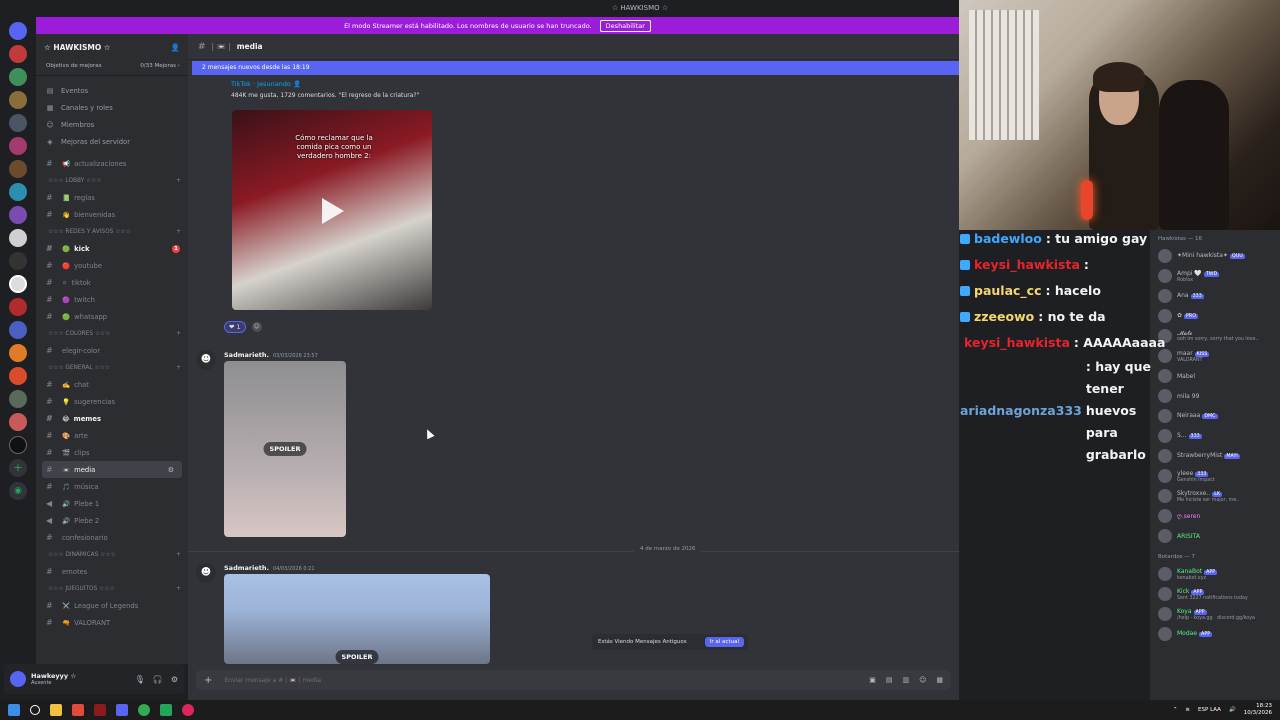  Describe the element at coordinates (1215, 516) in the screenshot. I see `member-item: ღ.seren` at that location.